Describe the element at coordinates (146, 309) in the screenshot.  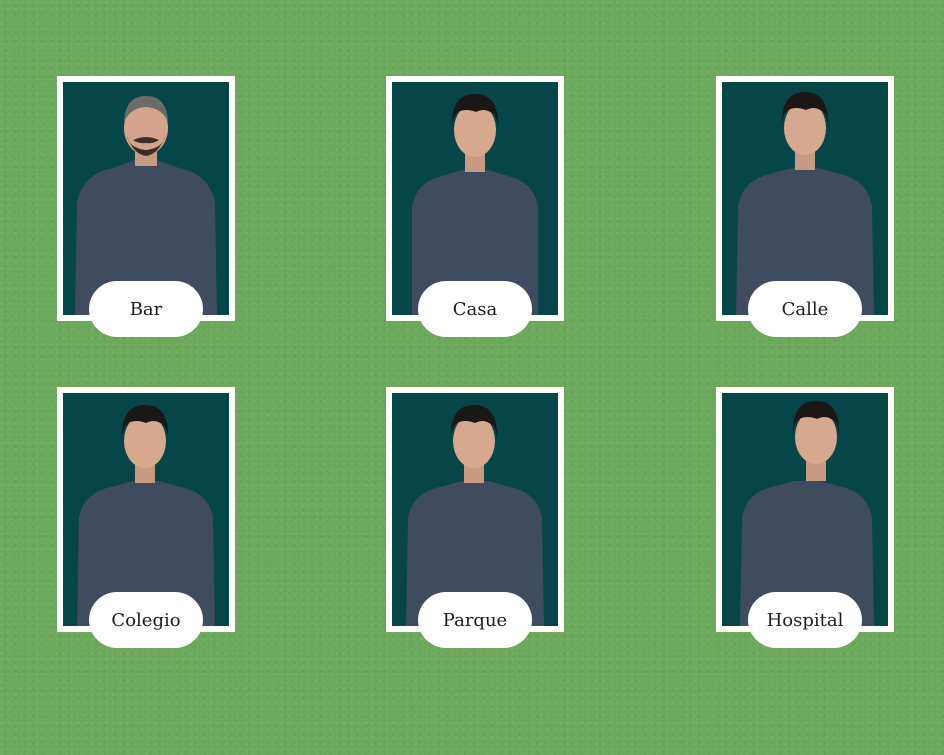
I see `sign-label: Bar` at that location.